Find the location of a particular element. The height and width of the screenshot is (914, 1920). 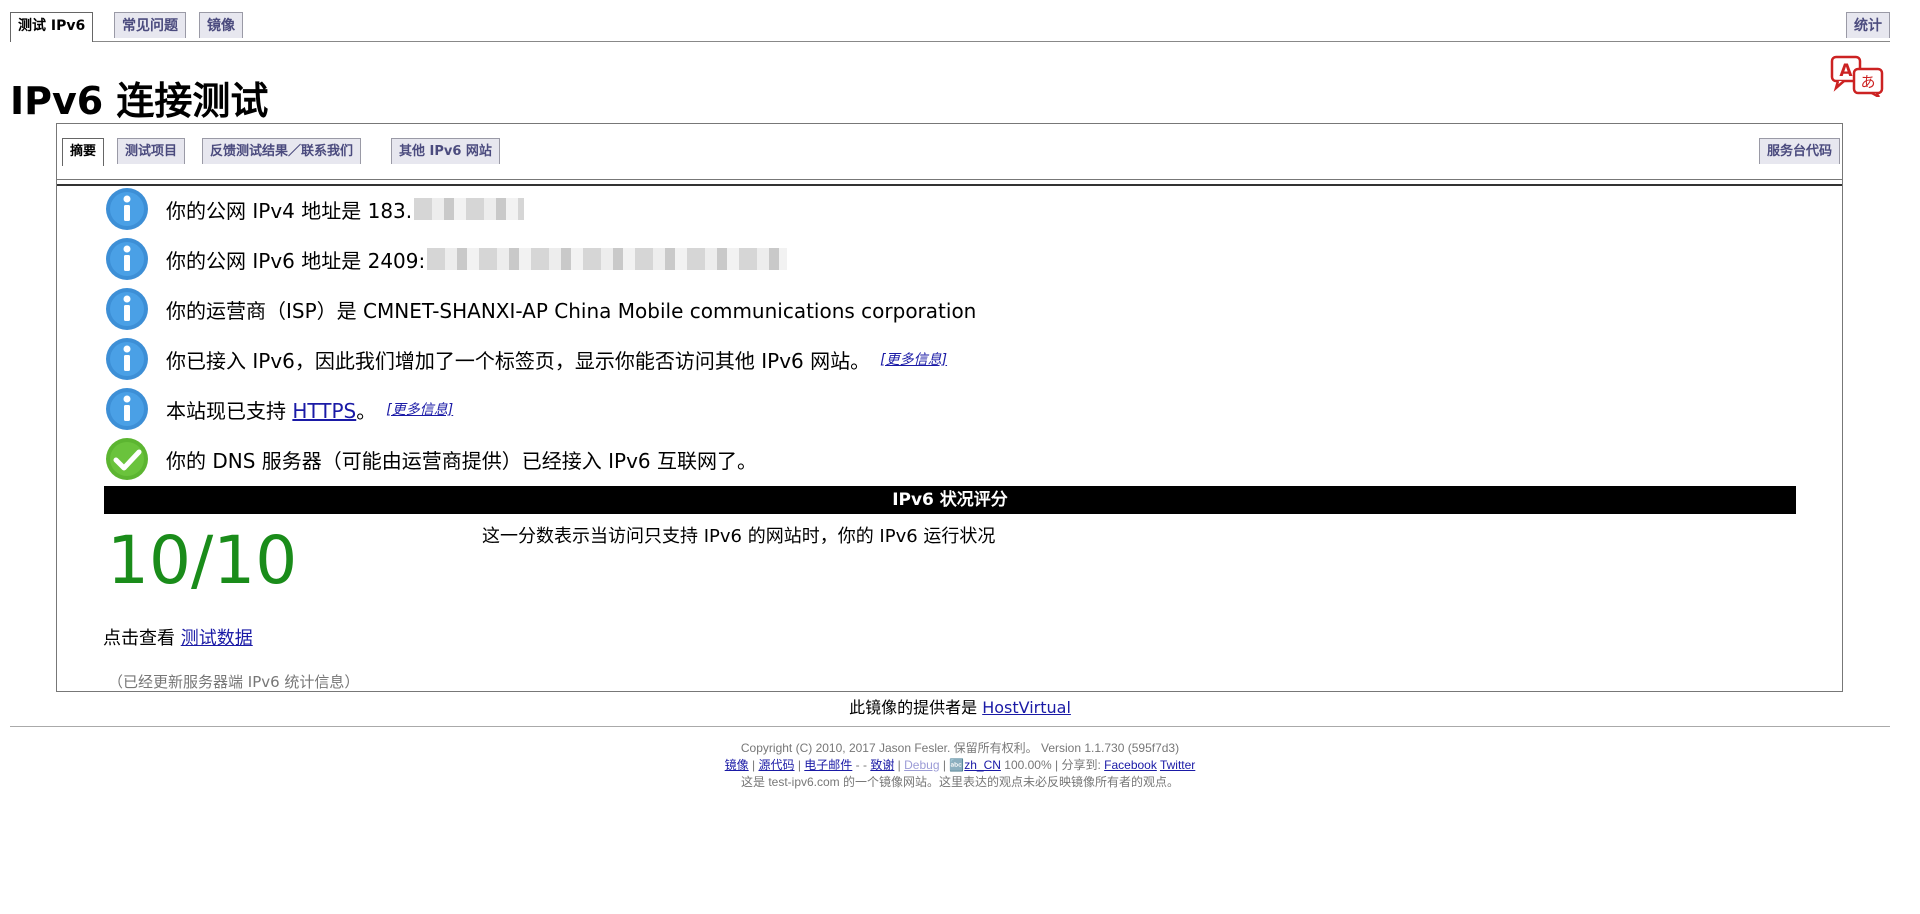

svg-text: A is located at coordinates (1846, 71).